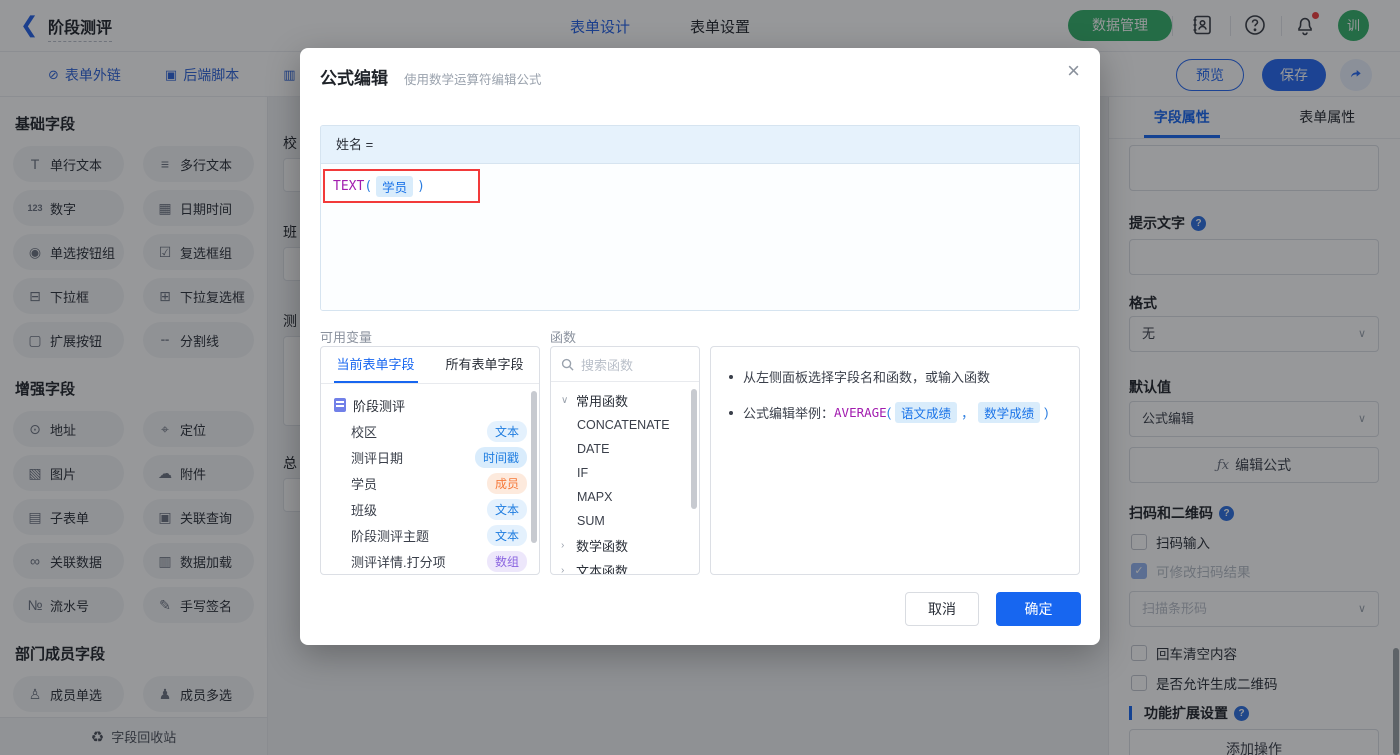  I want to click on variable-type-badge: 数组, so click(506, 561).